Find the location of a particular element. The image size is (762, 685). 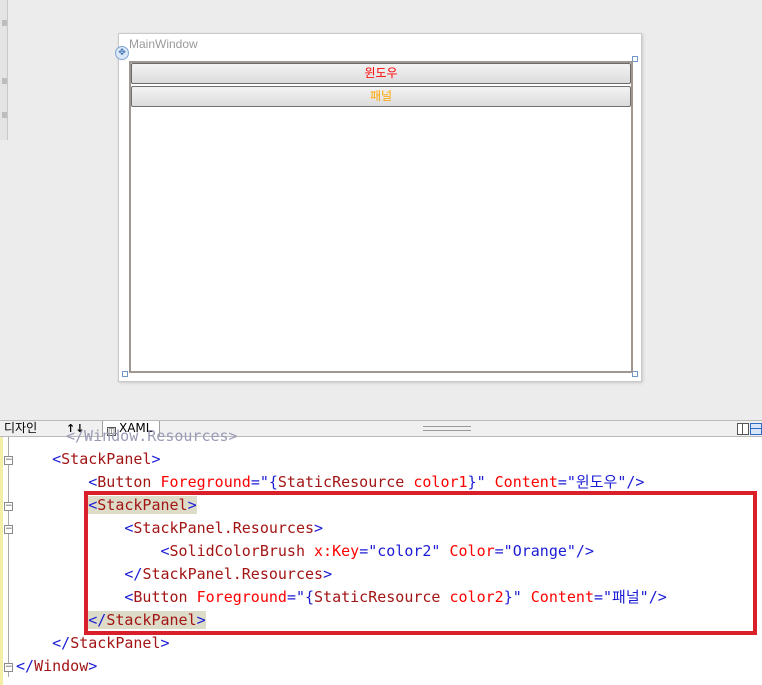

code-line-cutoff: </Window.Resources> is located at coordinates (152, 436).